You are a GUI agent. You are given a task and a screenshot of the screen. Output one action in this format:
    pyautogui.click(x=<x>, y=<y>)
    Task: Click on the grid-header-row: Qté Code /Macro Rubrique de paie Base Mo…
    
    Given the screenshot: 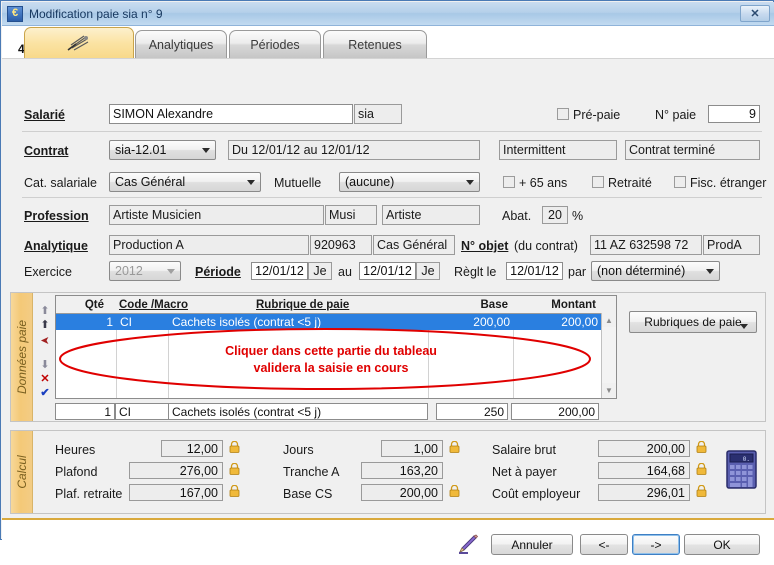 What is the action you would take?
    pyautogui.click(x=336, y=304)
    